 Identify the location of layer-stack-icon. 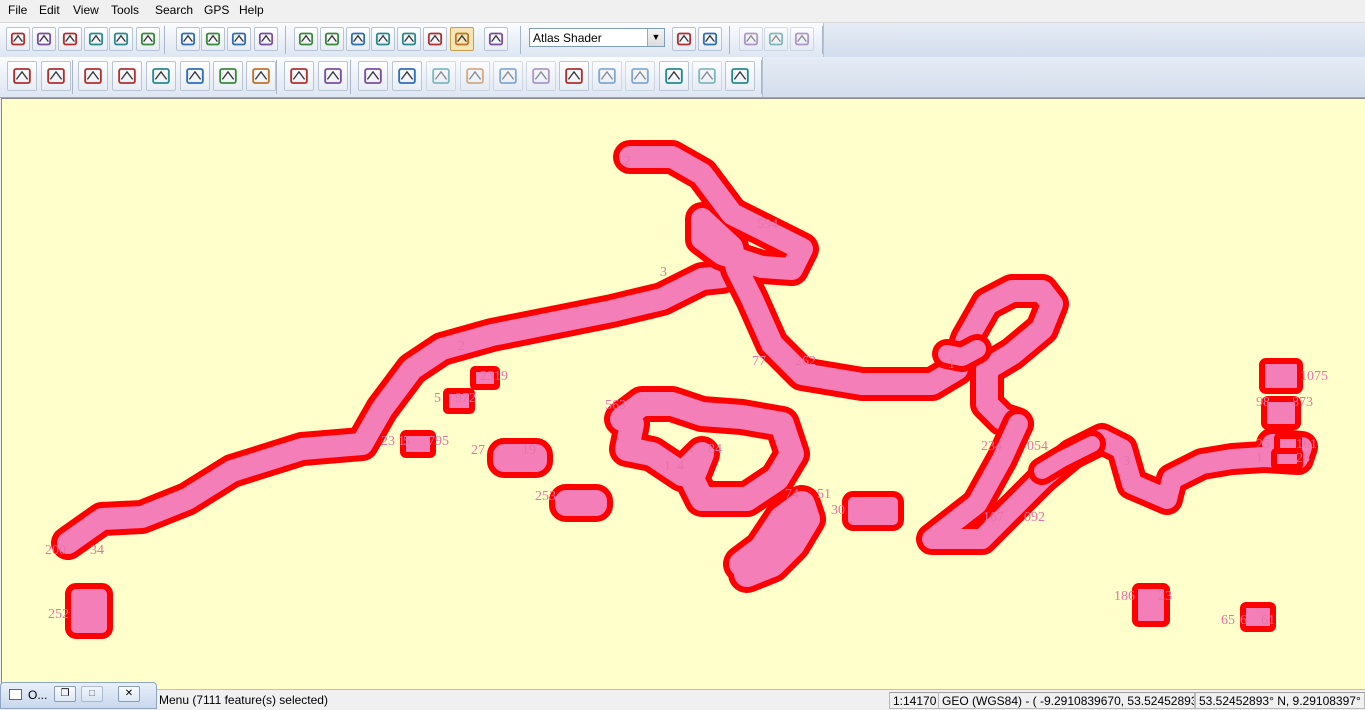
(93, 76).